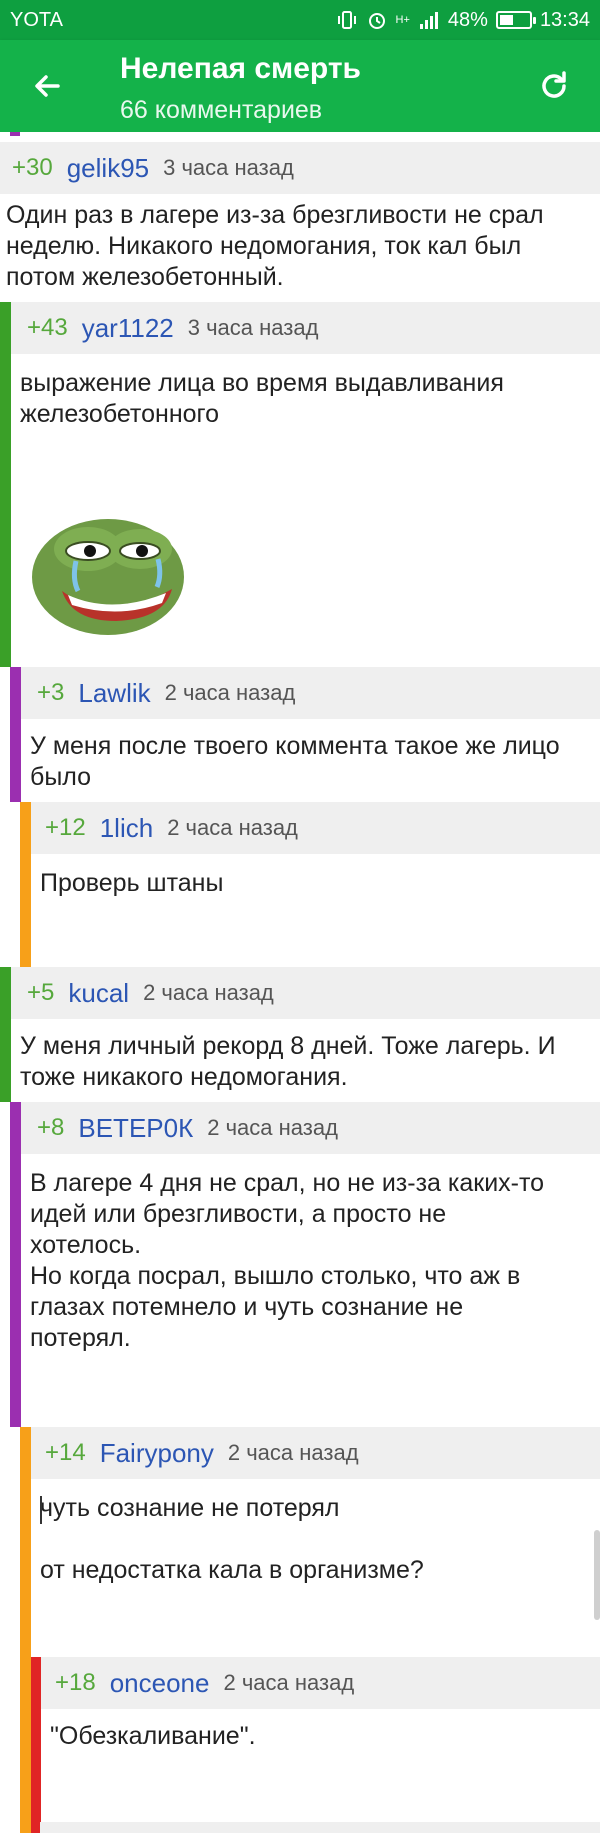  I want to click on comment-author: gelik95, so click(108, 168).